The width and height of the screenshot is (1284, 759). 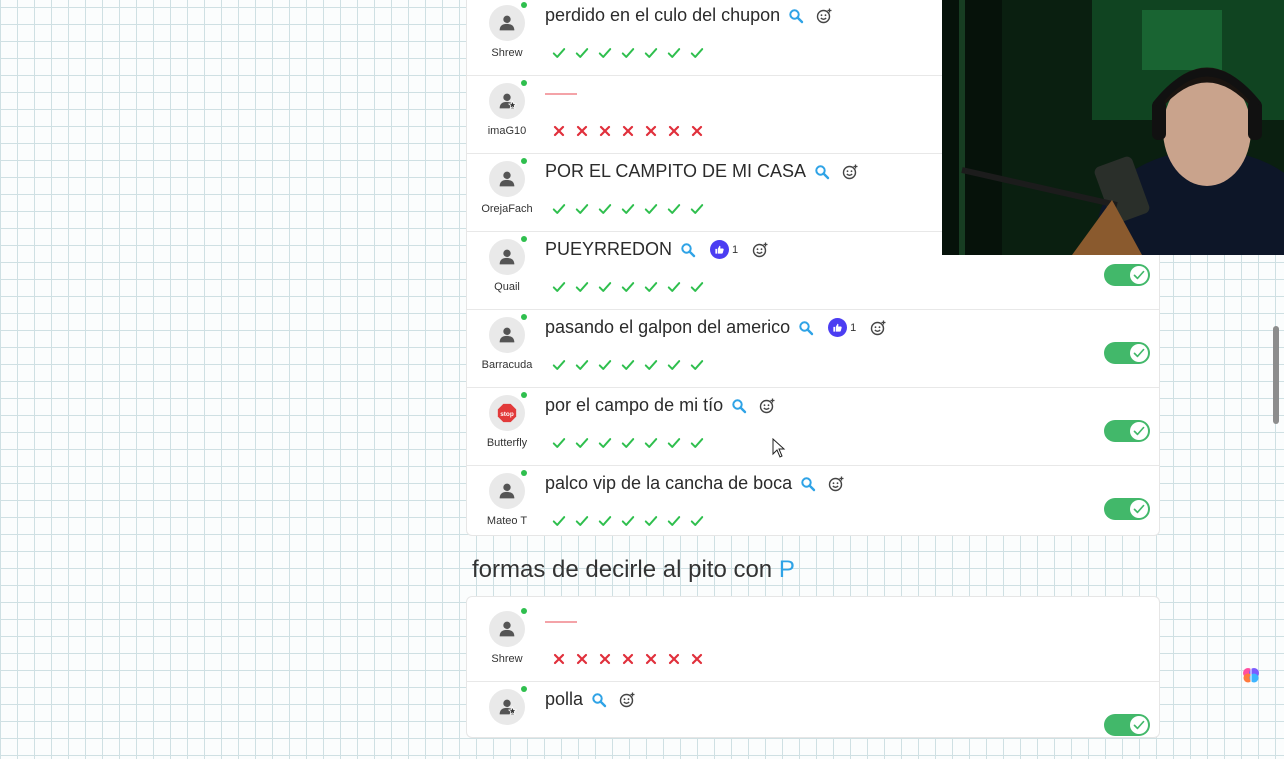 I want to click on answer-text: por el campo de mi tío, so click(x=634, y=405).